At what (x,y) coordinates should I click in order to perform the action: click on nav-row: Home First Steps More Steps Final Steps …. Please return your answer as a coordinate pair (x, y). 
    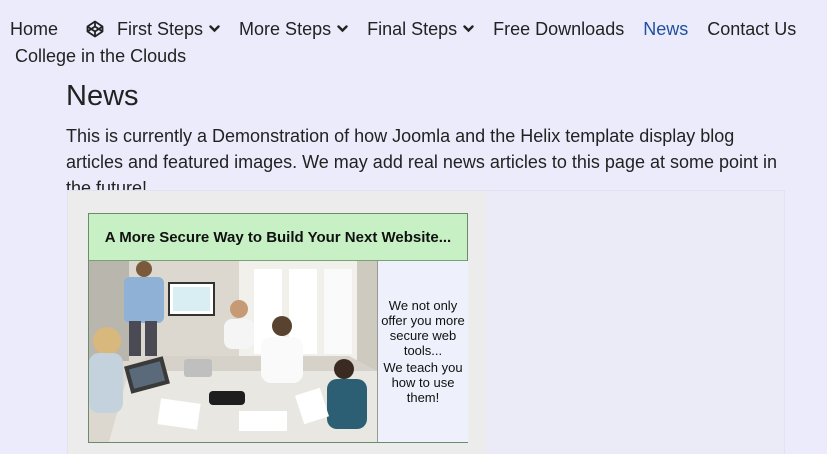
    Looking at the image, I should click on (418, 29).